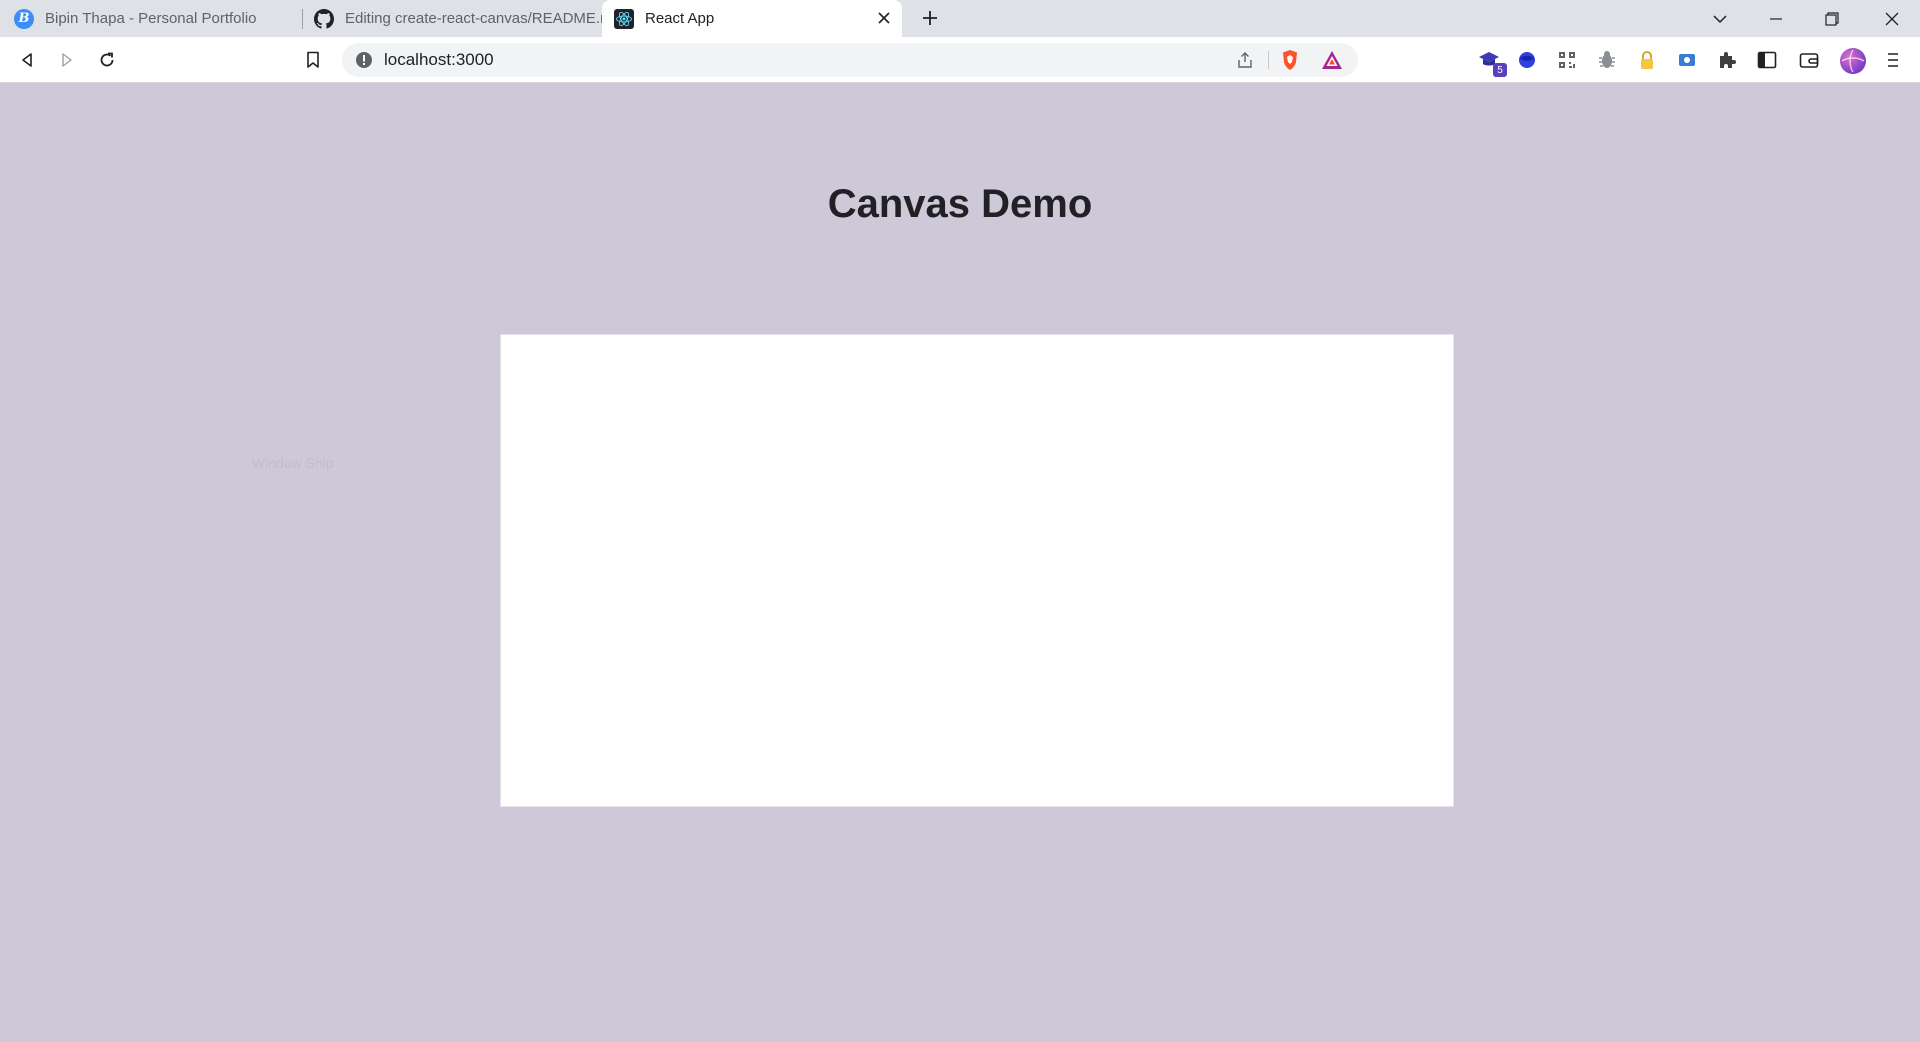 Image resolution: width=1920 pixels, height=1042 pixels. I want to click on tab-portfolio: B Bipin Thapa - Personal Portfolio, so click(151, 18).